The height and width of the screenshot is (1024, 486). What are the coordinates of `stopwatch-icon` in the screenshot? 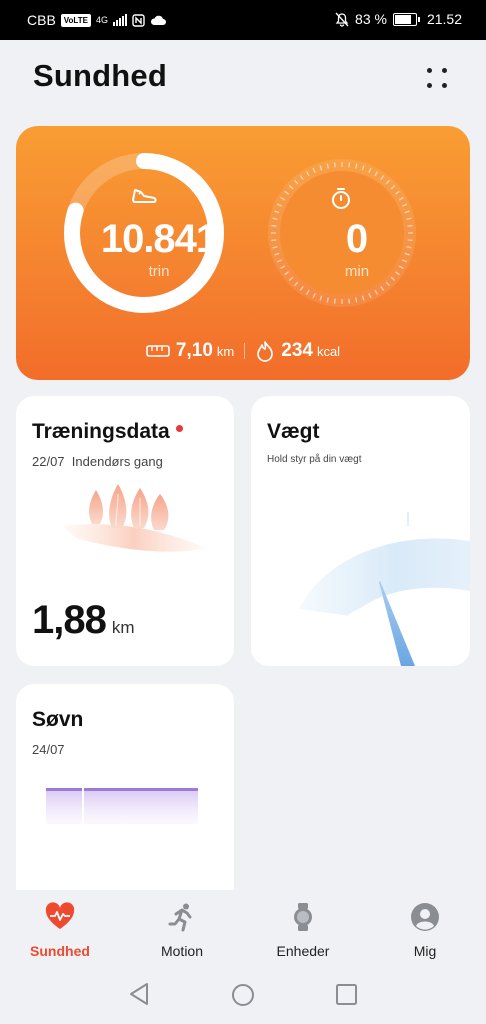 It's located at (341, 198).